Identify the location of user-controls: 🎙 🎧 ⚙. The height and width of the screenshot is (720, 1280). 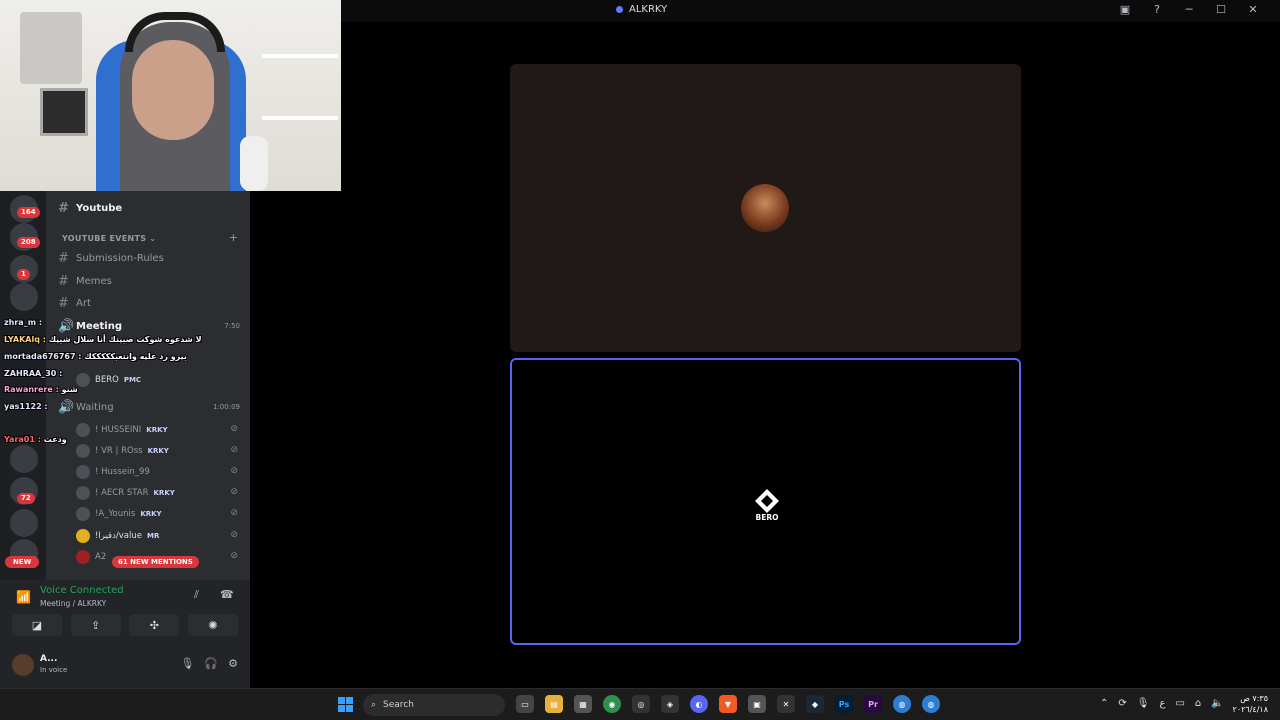
(209, 663).